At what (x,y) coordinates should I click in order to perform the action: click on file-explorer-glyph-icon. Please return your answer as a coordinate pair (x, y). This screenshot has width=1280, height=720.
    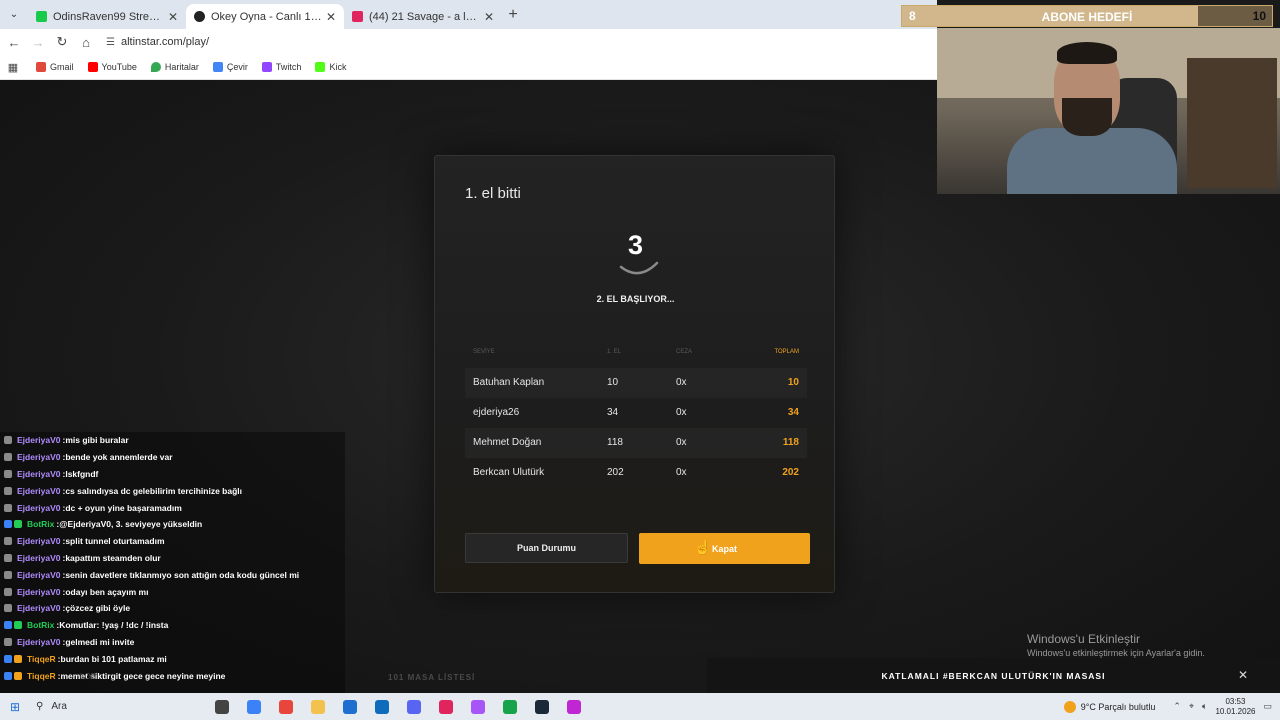
    Looking at the image, I should click on (318, 706).